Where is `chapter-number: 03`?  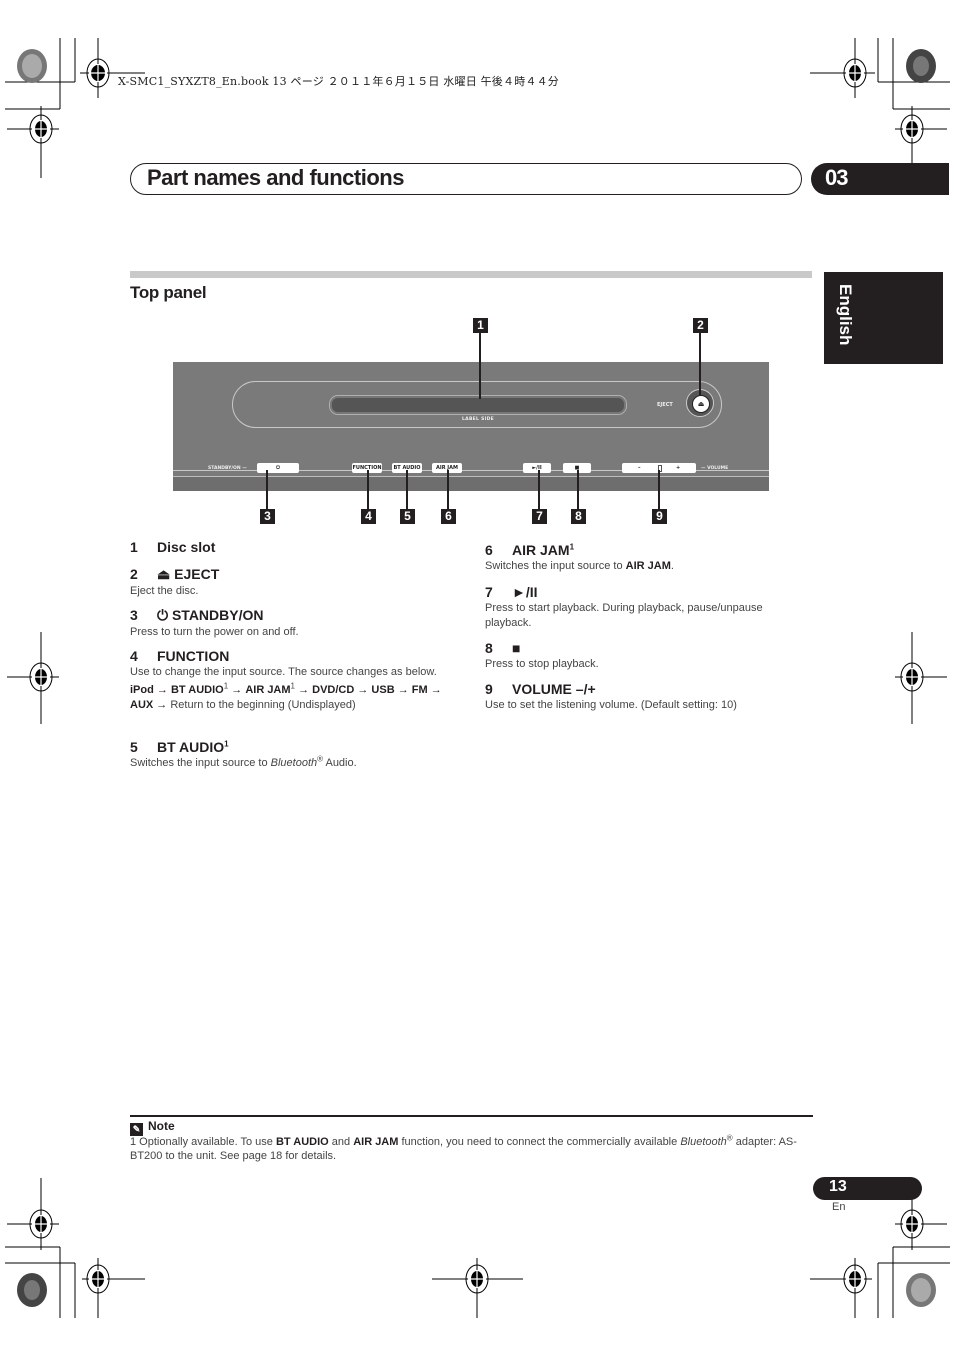 chapter-number: 03 is located at coordinates (837, 177).